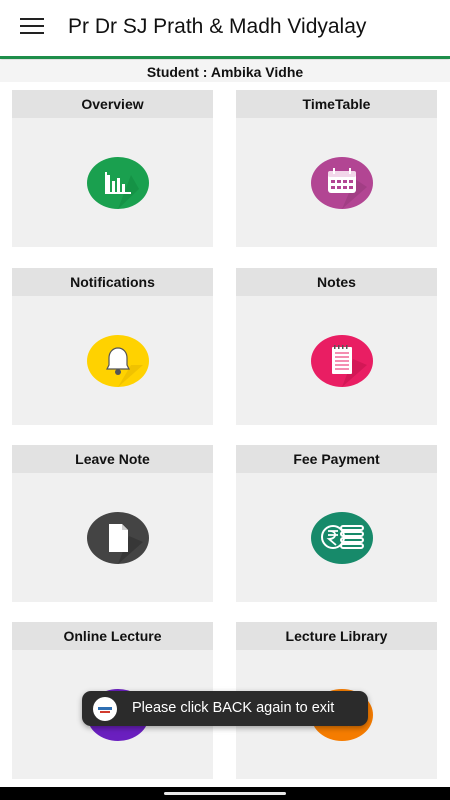  What do you see at coordinates (342, 361) in the screenshot?
I see `notepad-icon` at bounding box center [342, 361].